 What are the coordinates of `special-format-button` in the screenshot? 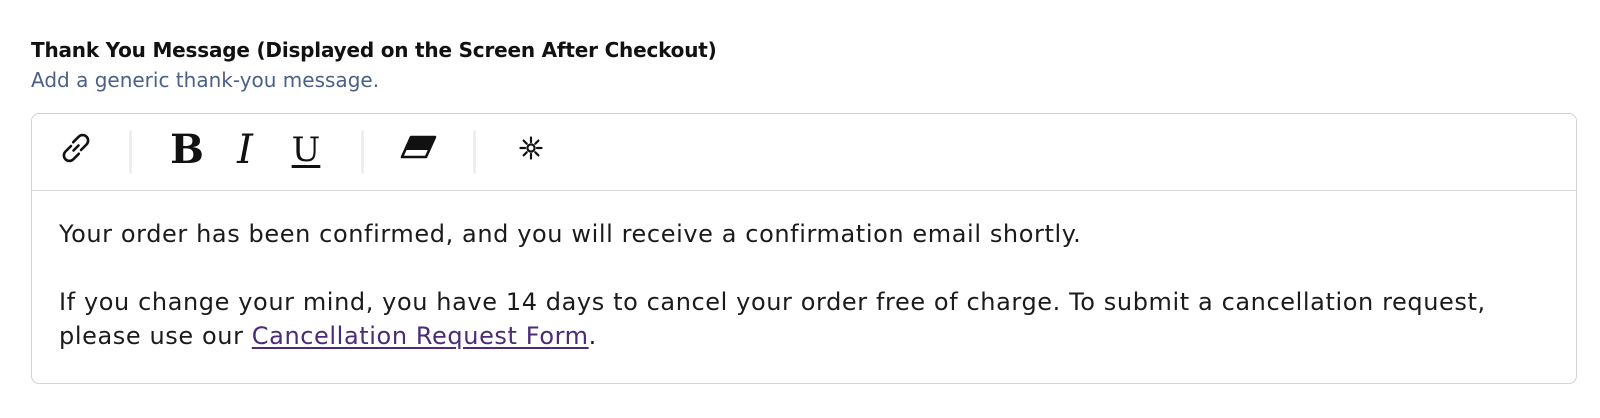 It's located at (531, 150).